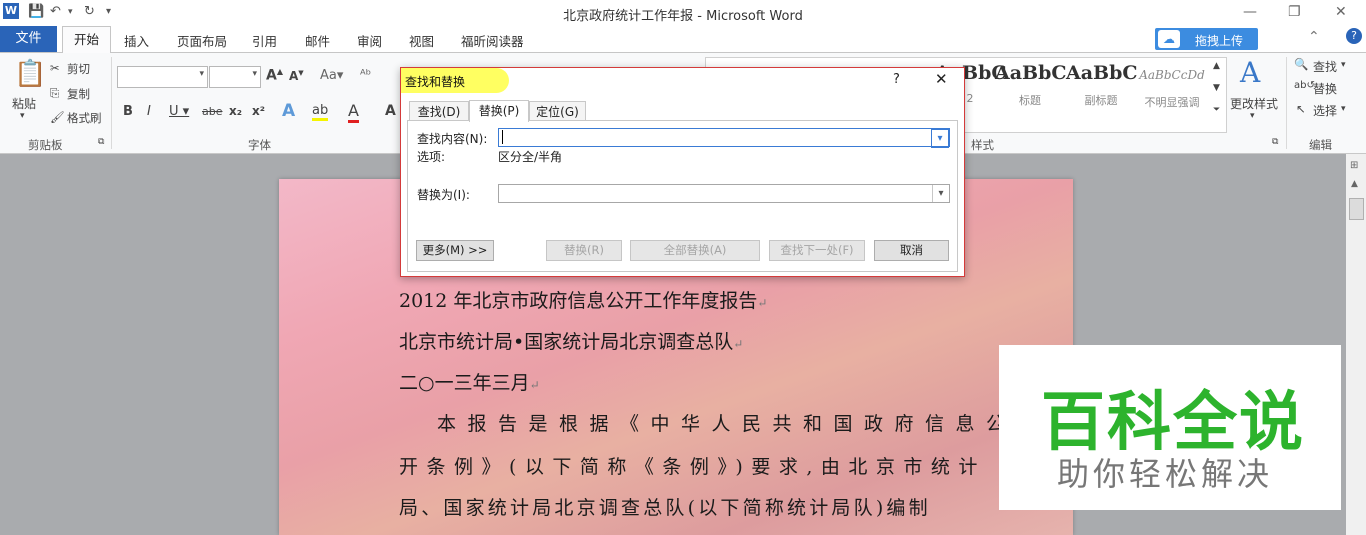 The width and height of the screenshot is (1366, 535). I want to click on gallery-more-icon: ⏷, so click(1216, 110).